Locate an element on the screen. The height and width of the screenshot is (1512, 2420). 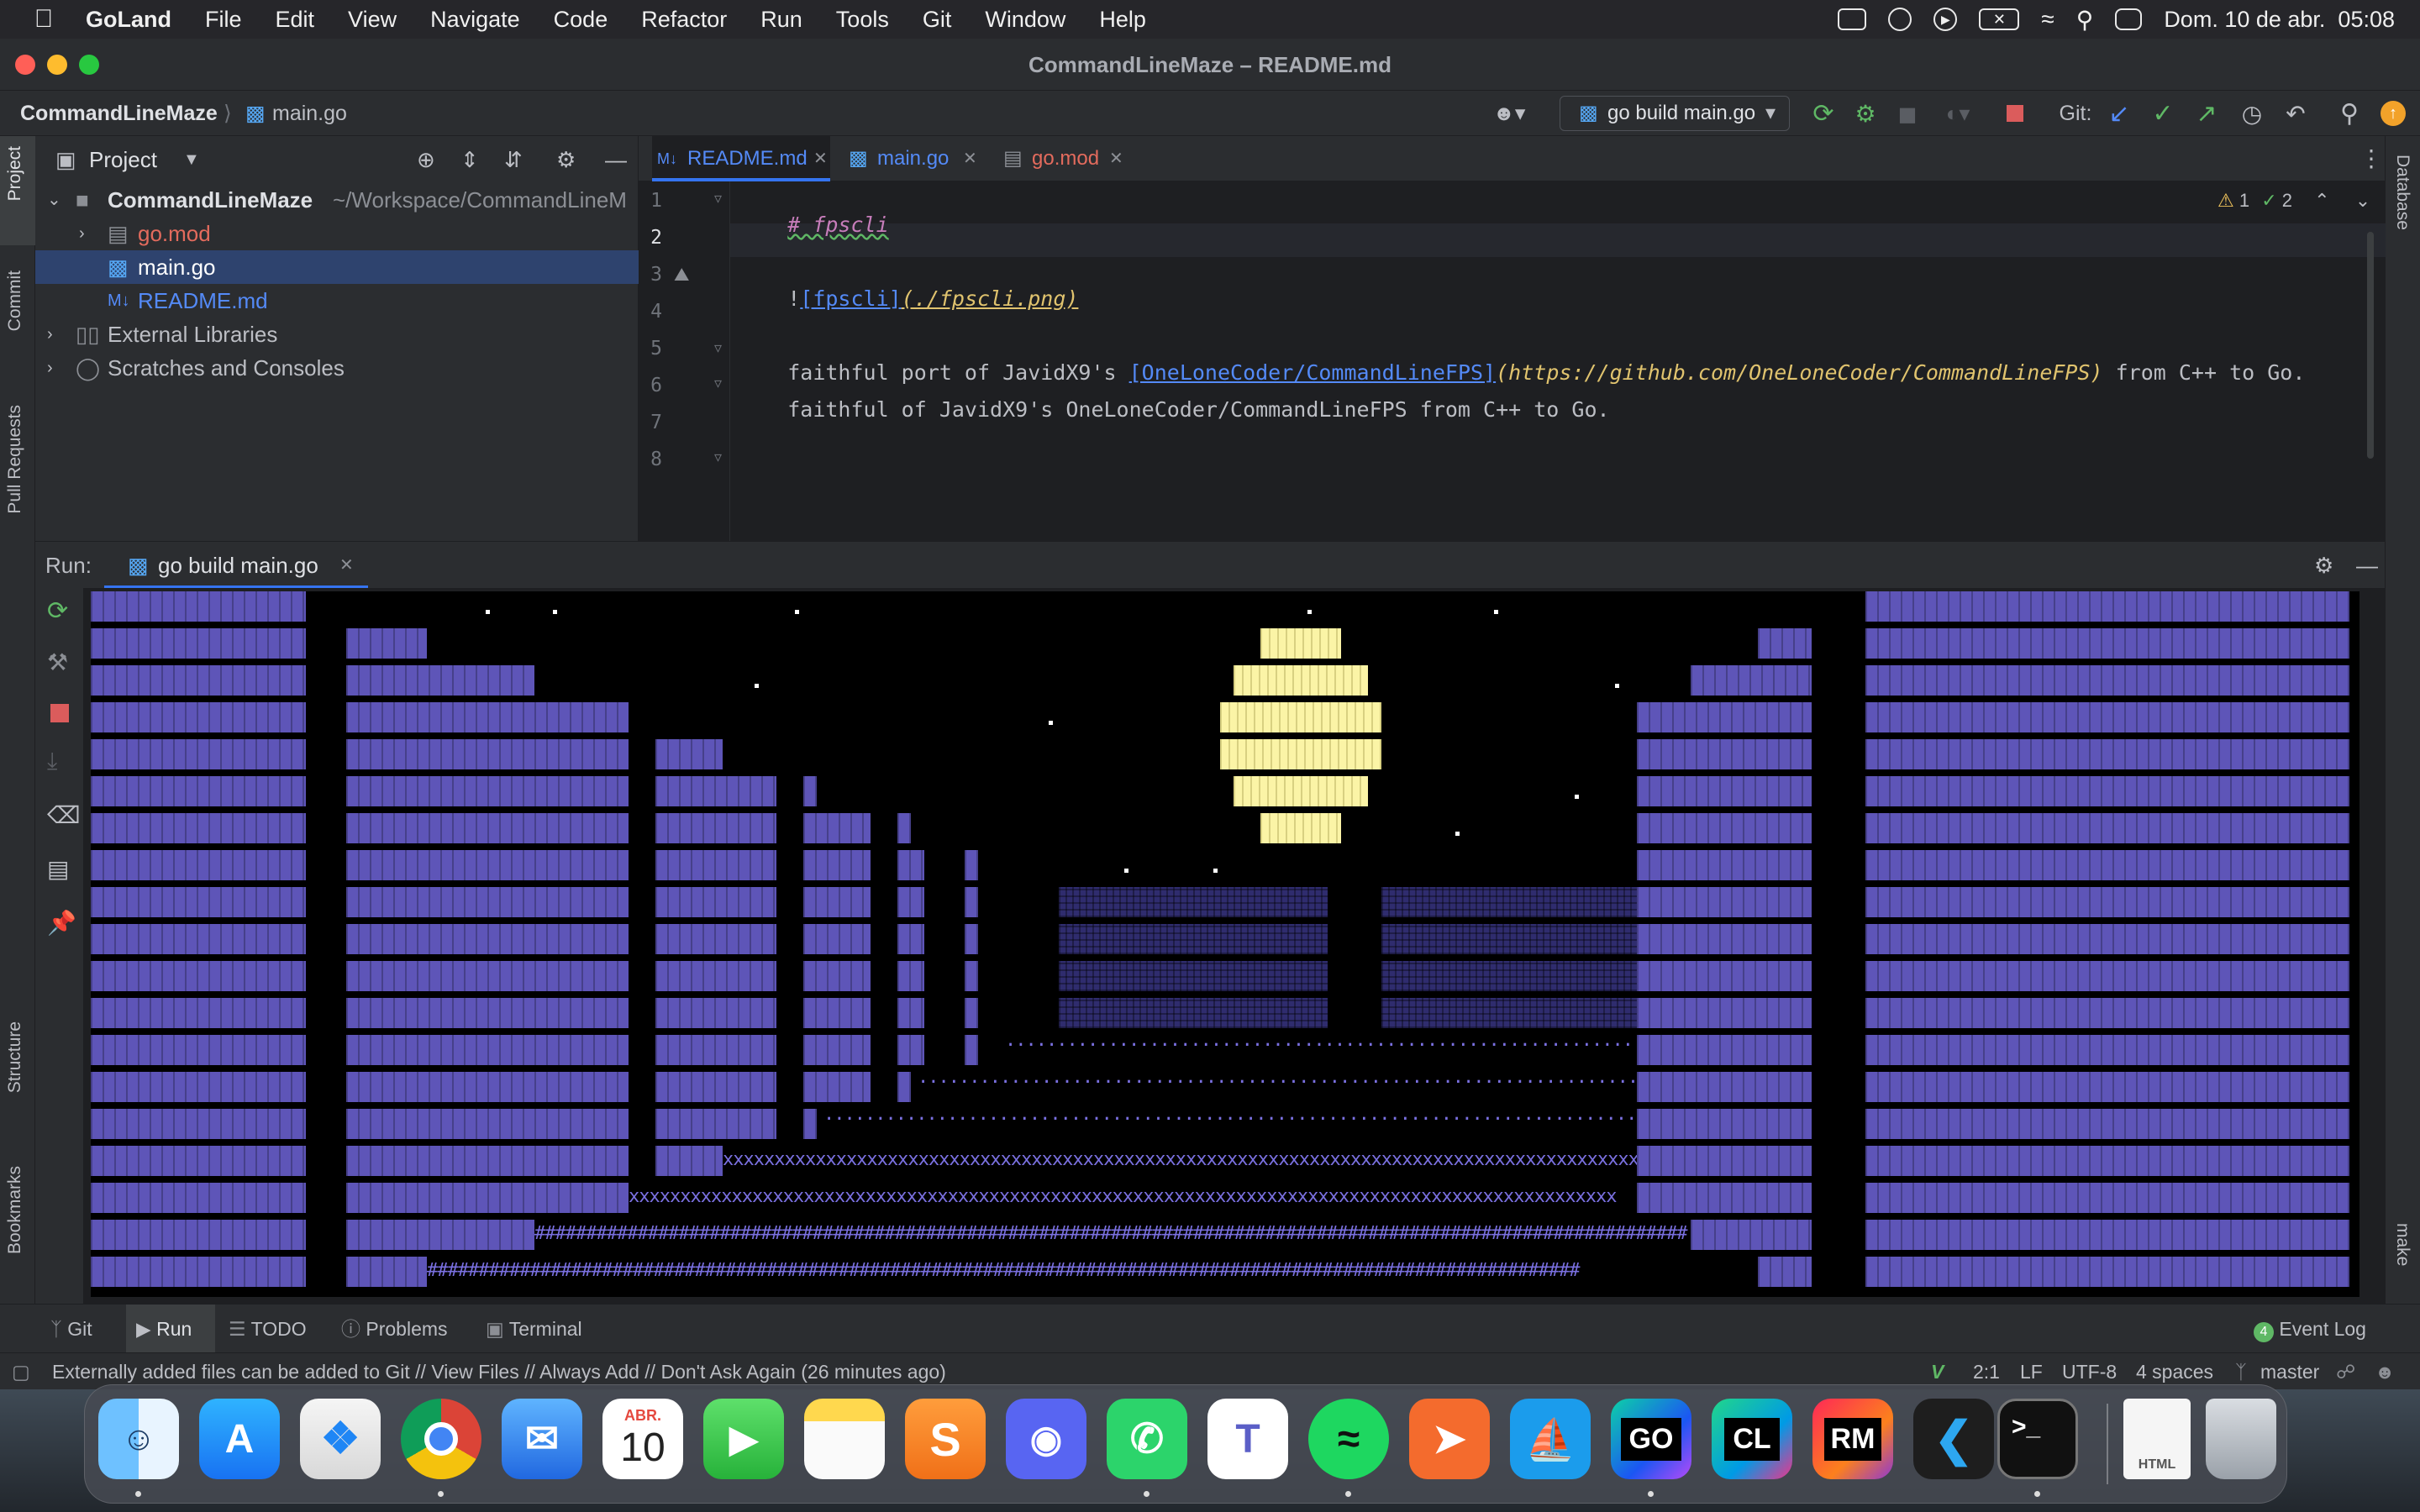
previous-highlight-icon: ⌃ is located at coordinates (2322, 200).